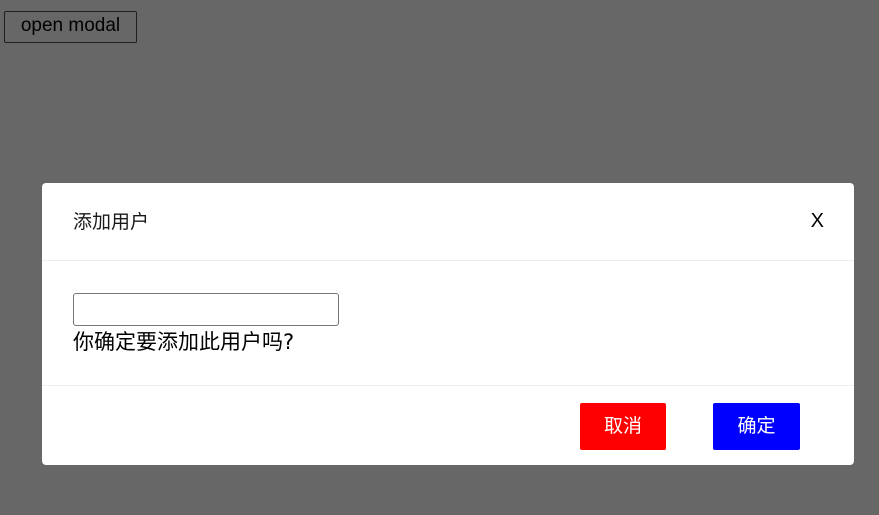  I want to click on confirm-button: 确定, so click(756, 426).